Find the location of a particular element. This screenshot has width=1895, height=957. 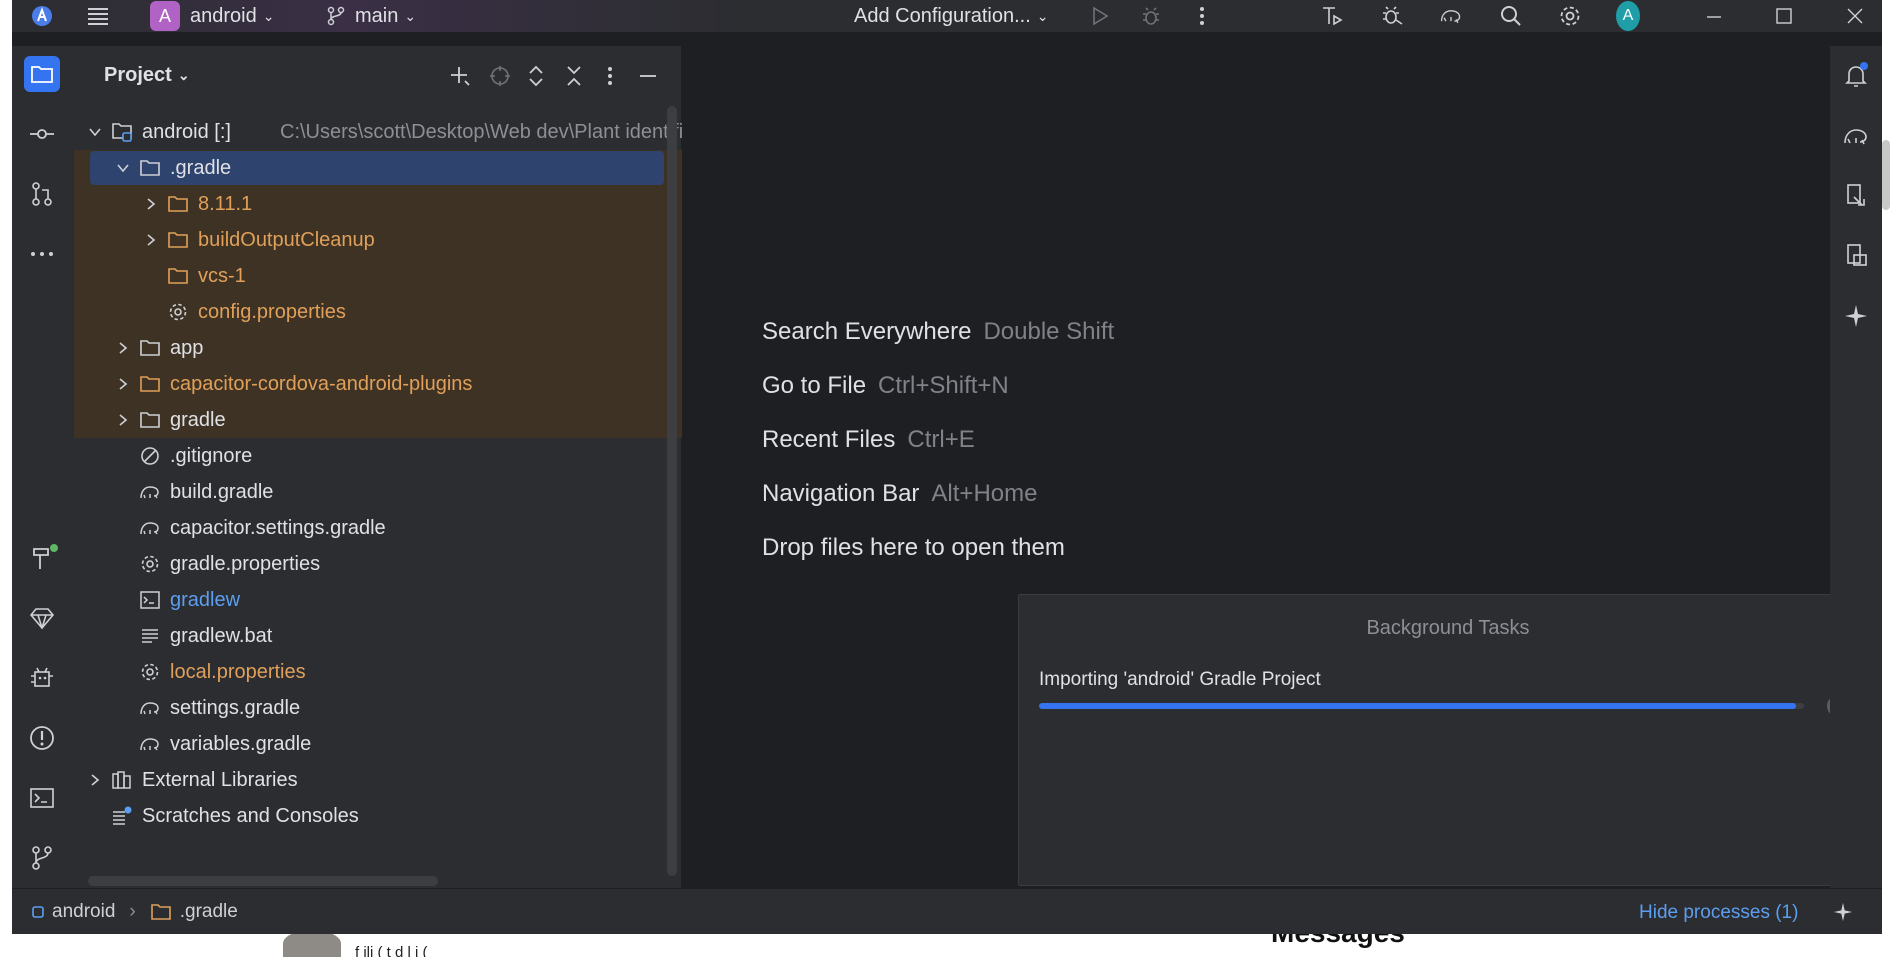

tree-row-label: gradle is located at coordinates (198, 419).